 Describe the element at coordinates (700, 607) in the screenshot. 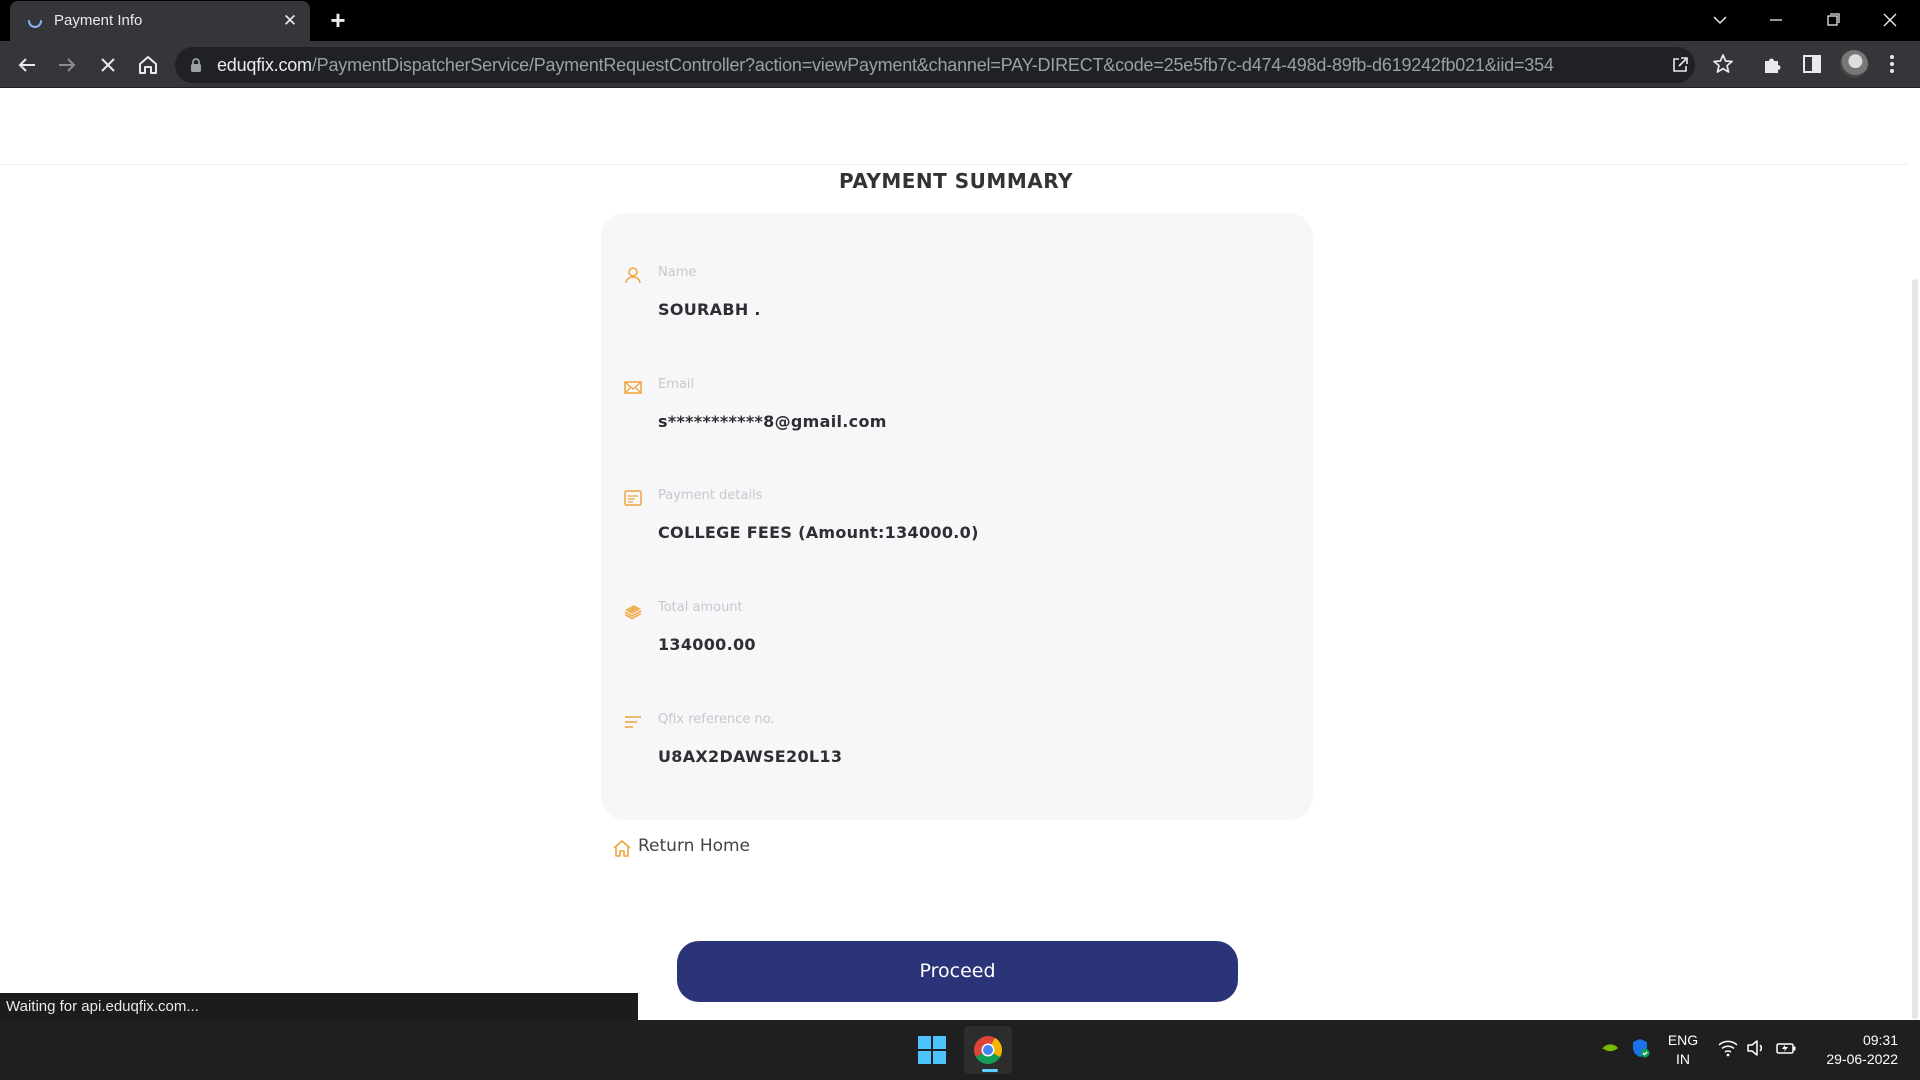

I see `field-label: Total amount` at that location.